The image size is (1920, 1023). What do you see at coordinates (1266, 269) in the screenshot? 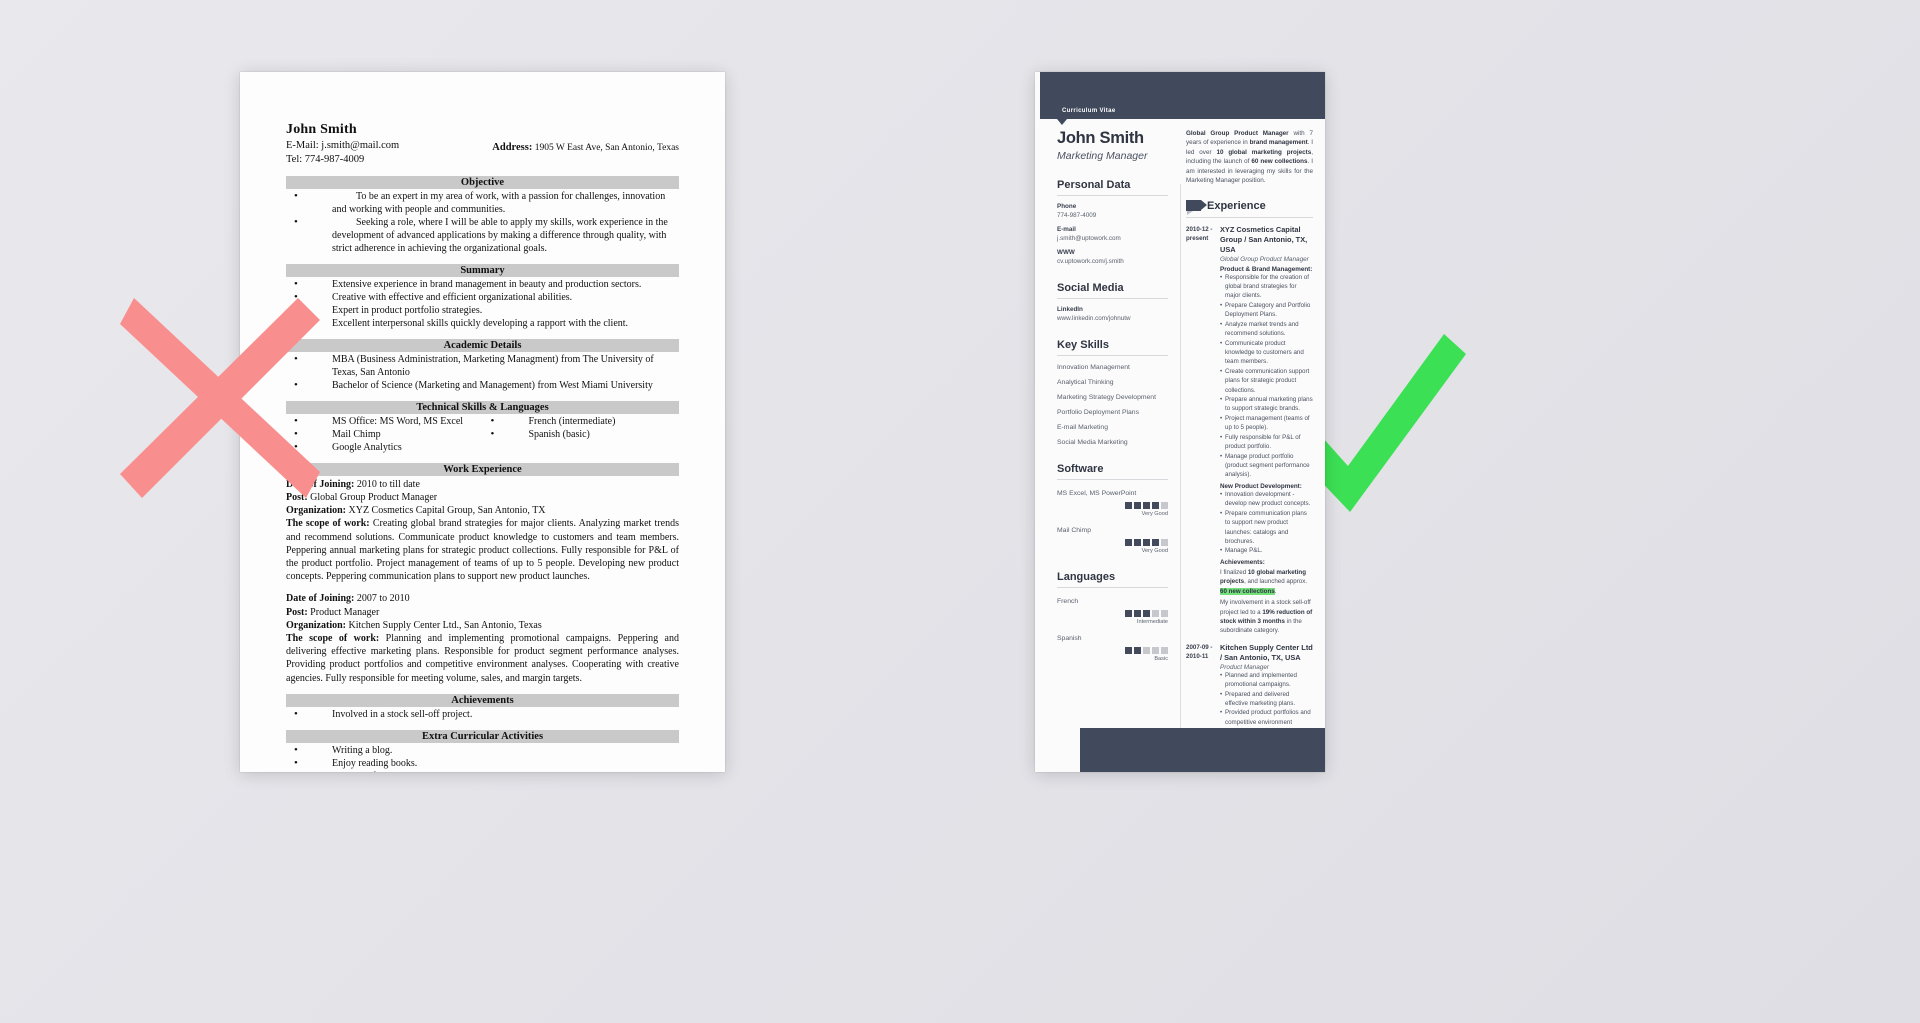
I see `experience-group-heading: Product & Brand Management:` at bounding box center [1266, 269].